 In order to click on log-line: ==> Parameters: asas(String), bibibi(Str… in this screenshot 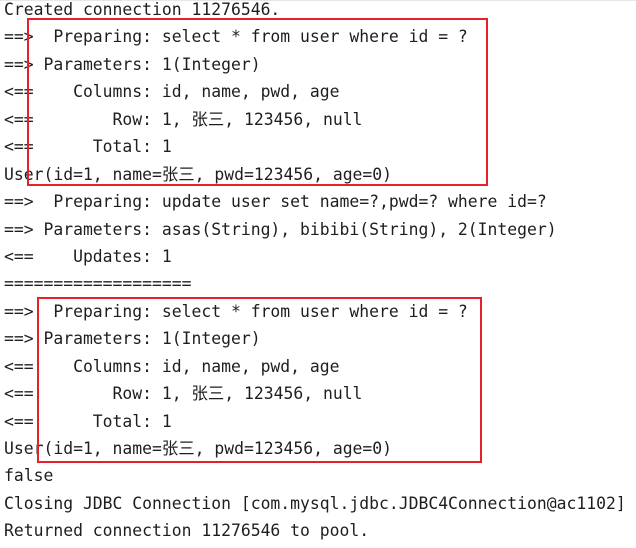, I will do `click(280, 229)`.